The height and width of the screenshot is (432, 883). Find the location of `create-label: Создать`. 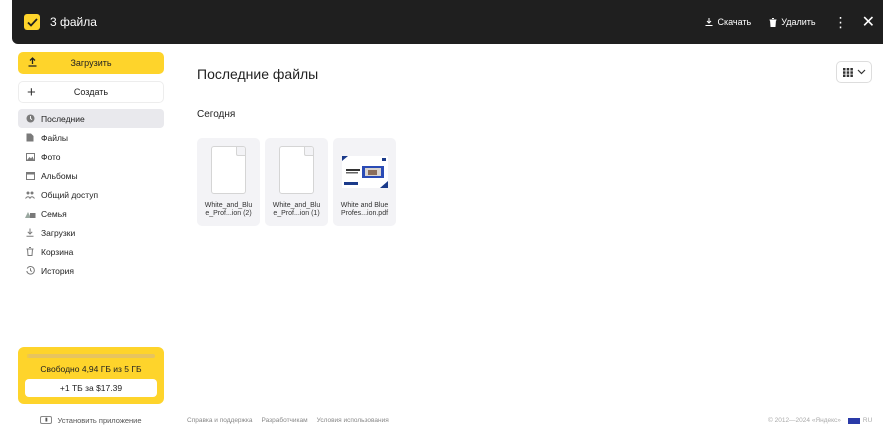

create-label: Создать is located at coordinates (91, 92).